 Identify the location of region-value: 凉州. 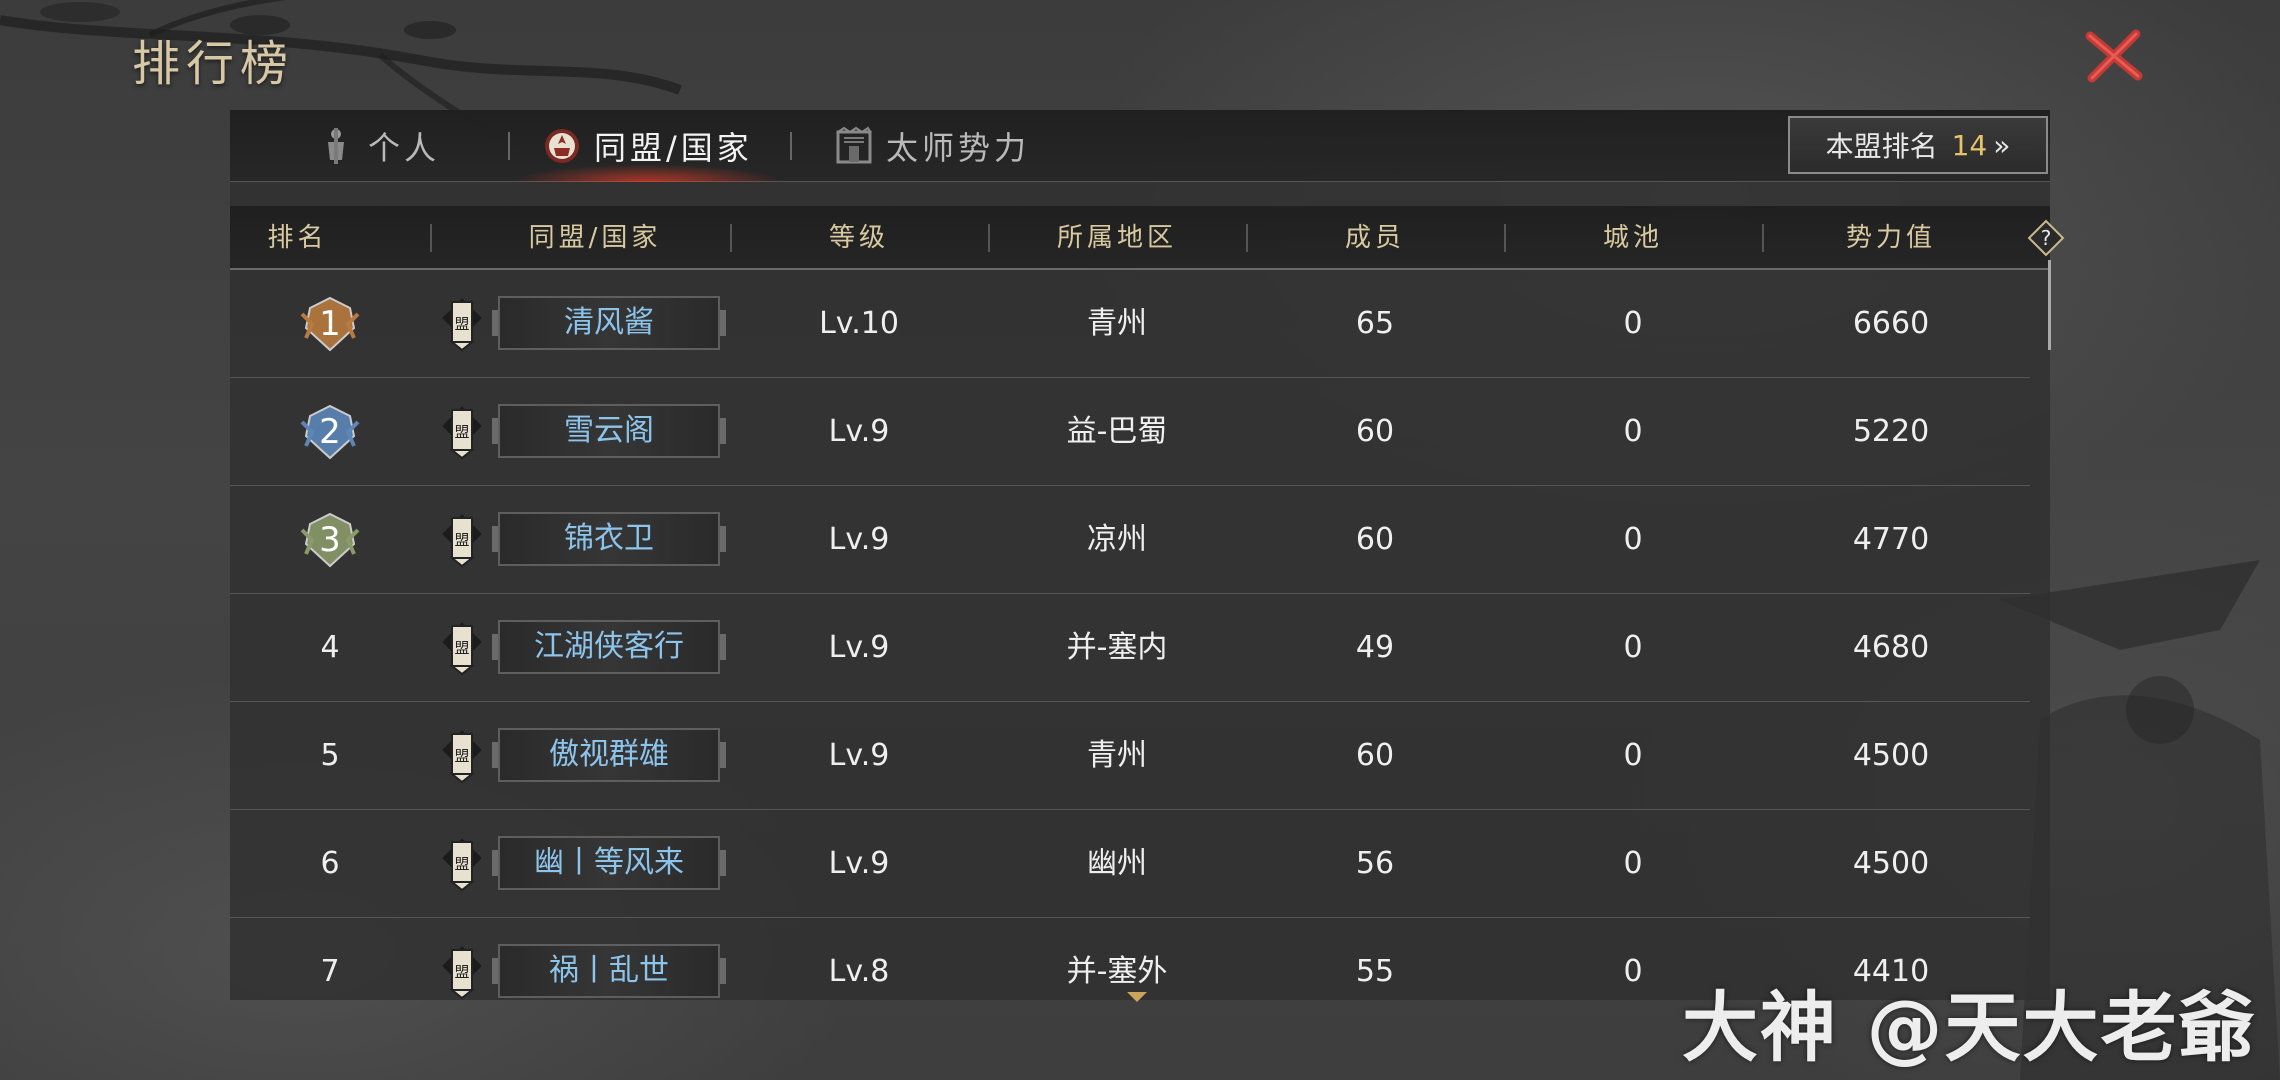
(1117, 539).